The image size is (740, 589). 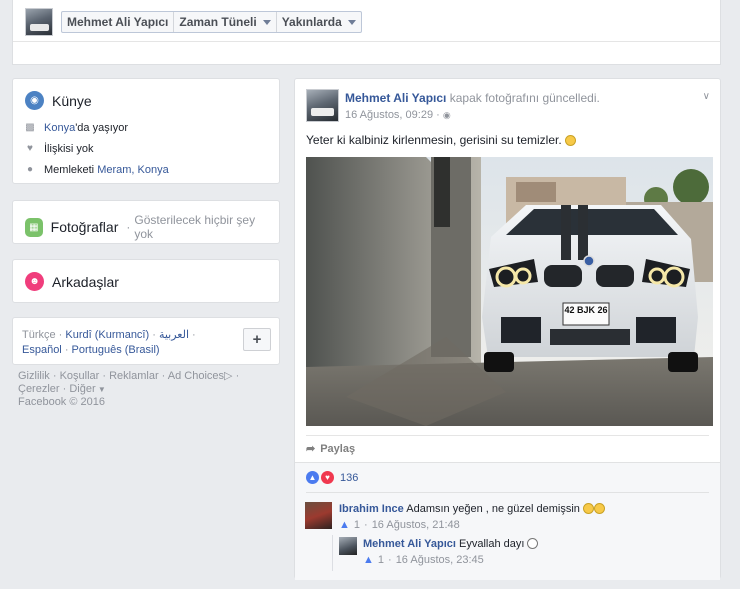 I want to click on plus-icon: +, so click(x=257, y=339).